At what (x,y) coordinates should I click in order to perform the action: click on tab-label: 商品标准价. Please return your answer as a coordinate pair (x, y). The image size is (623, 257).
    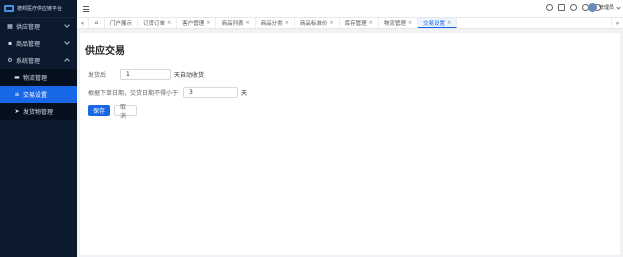
    Looking at the image, I should click on (313, 24).